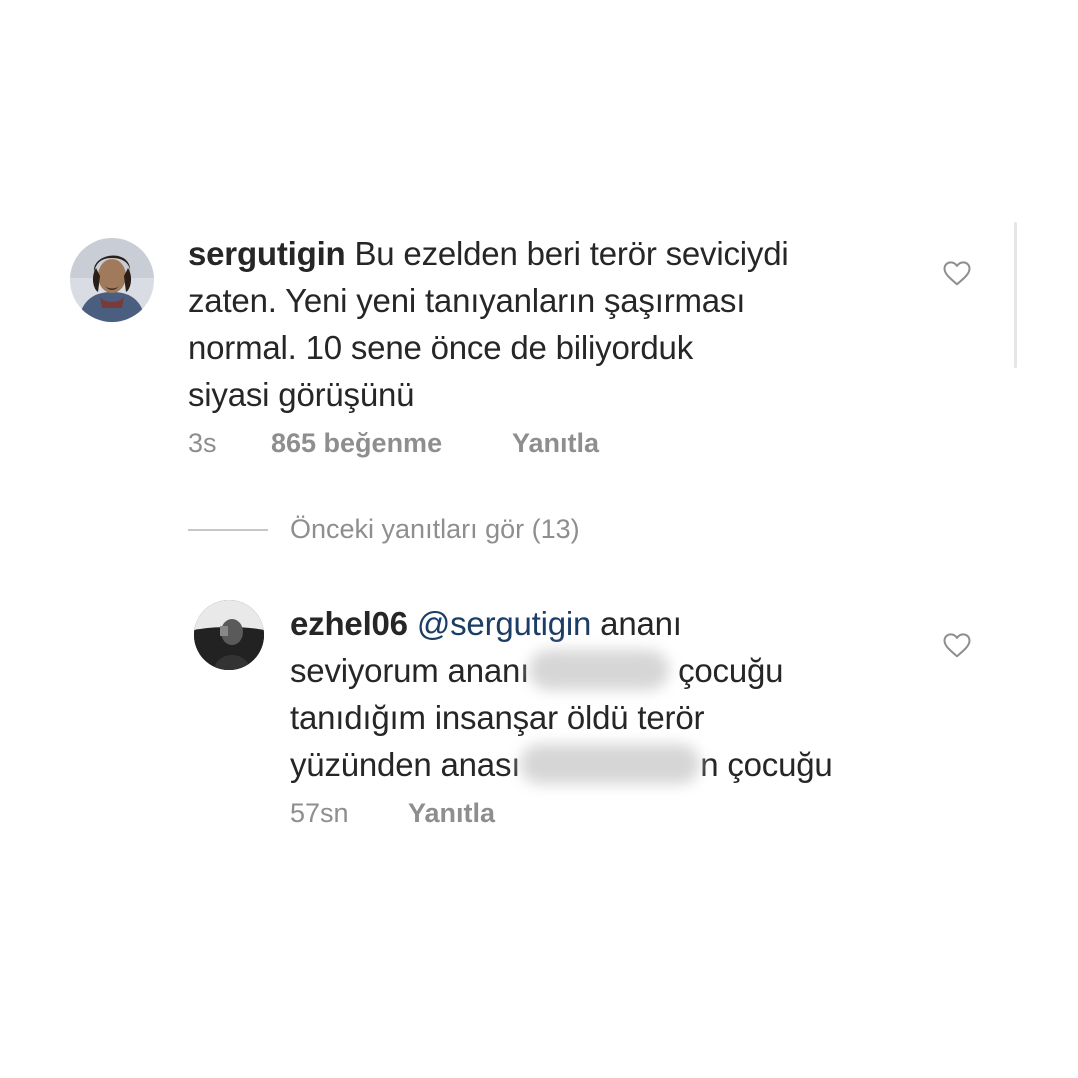 The height and width of the screenshot is (1078, 1078). What do you see at coordinates (636, 623) in the screenshot?
I see `reply-text-segment: ananı` at bounding box center [636, 623].